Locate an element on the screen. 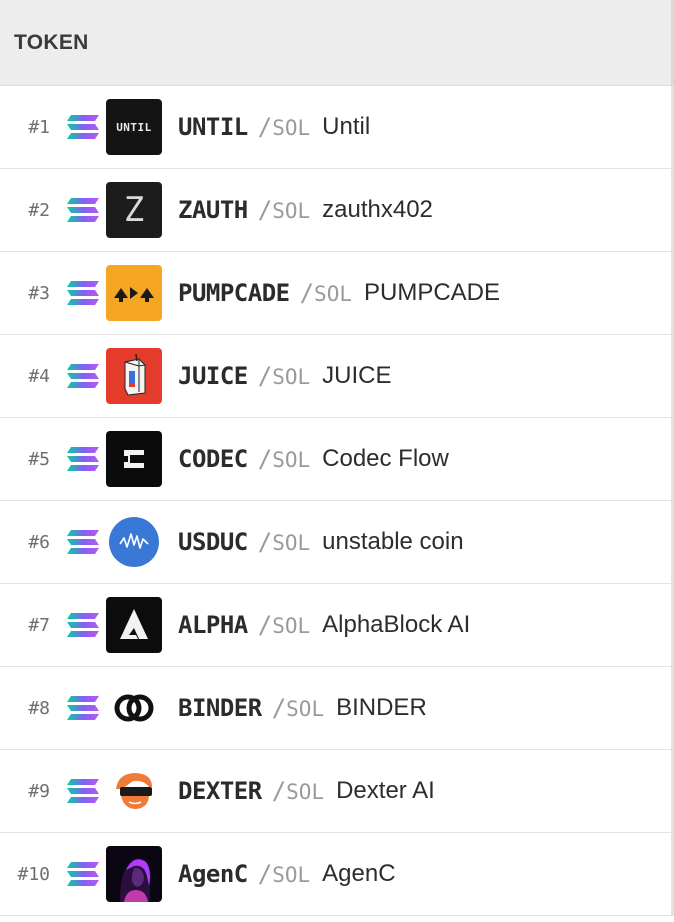  token-name: AlphaBlock AI is located at coordinates (396, 624).